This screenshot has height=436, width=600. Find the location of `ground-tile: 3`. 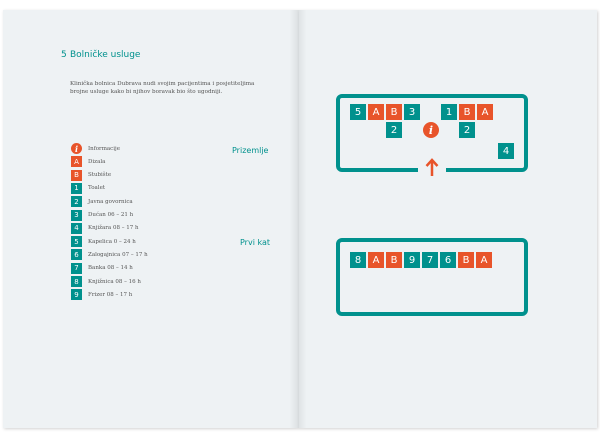

ground-tile: 3 is located at coordinates (412, 112).